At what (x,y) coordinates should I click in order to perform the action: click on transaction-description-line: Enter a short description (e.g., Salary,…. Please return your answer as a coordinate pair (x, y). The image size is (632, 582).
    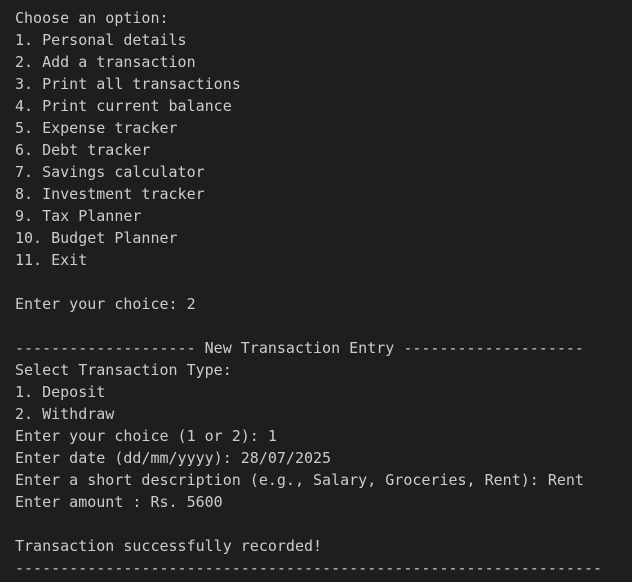
    Looking at the image, I should click on (299, 480).